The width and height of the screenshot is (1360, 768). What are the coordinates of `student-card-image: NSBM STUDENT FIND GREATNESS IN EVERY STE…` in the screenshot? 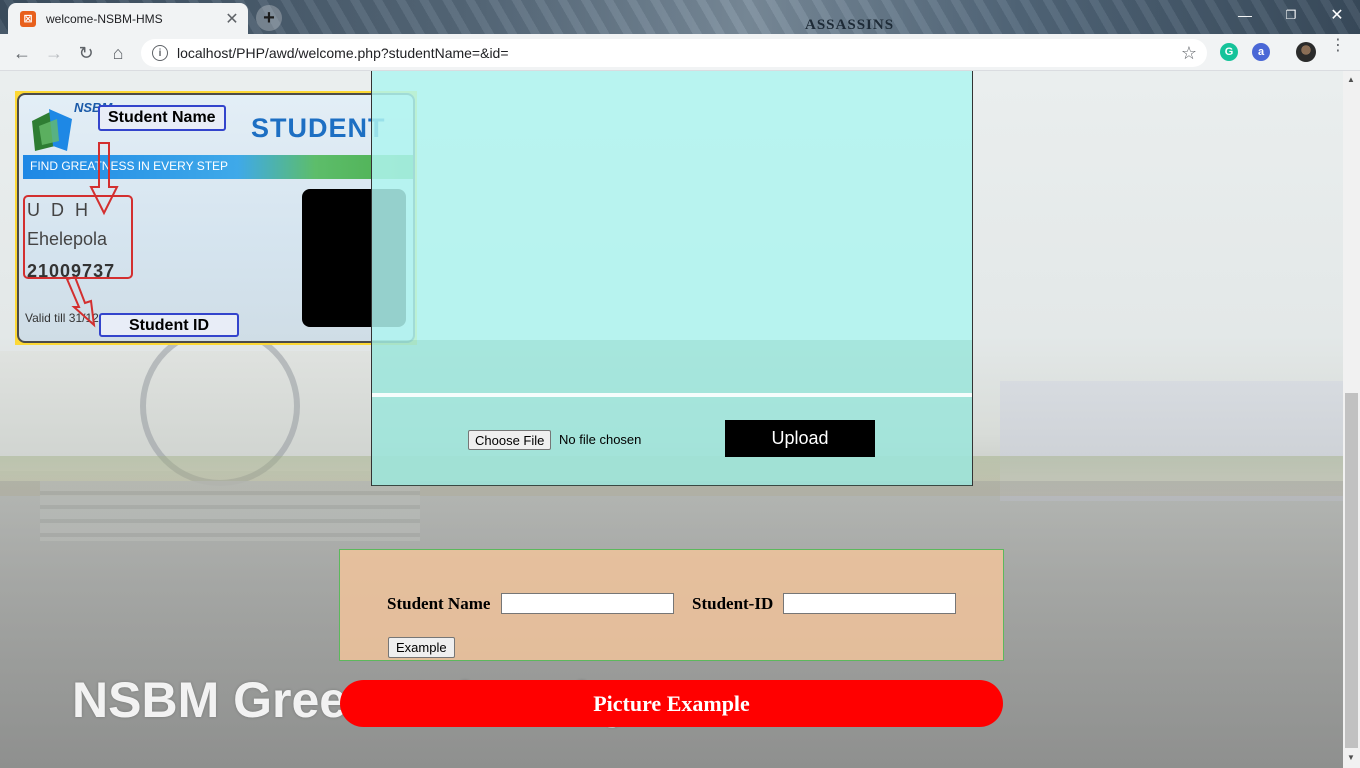 It's located at (216, 218).